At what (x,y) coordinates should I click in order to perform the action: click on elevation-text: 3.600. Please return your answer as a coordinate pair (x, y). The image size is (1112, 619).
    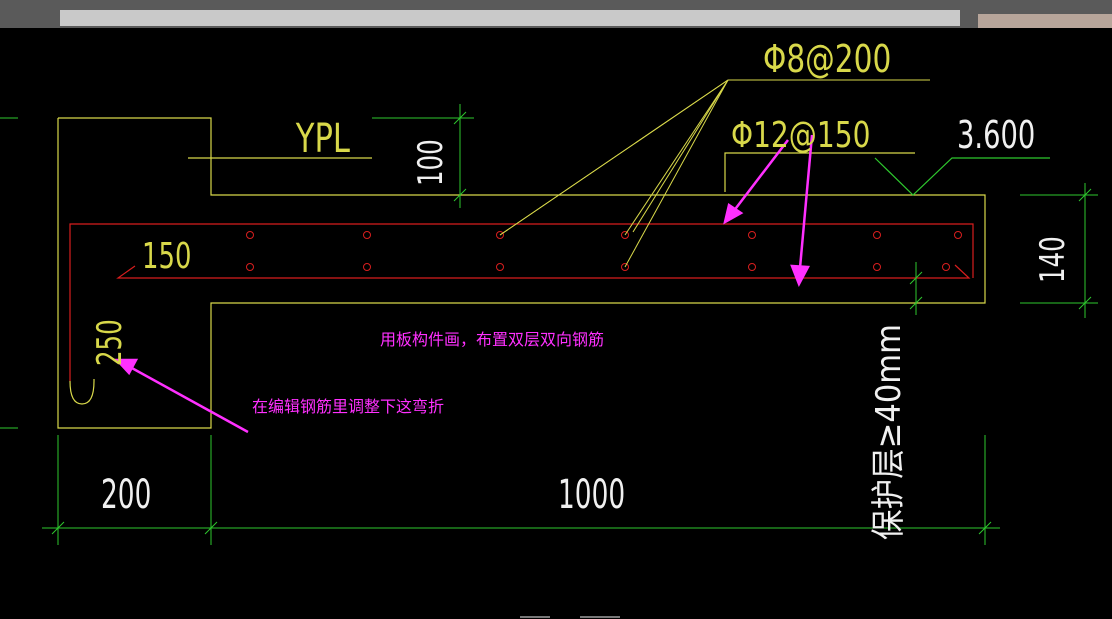
    Looking at the image, I should click on (996, 134).